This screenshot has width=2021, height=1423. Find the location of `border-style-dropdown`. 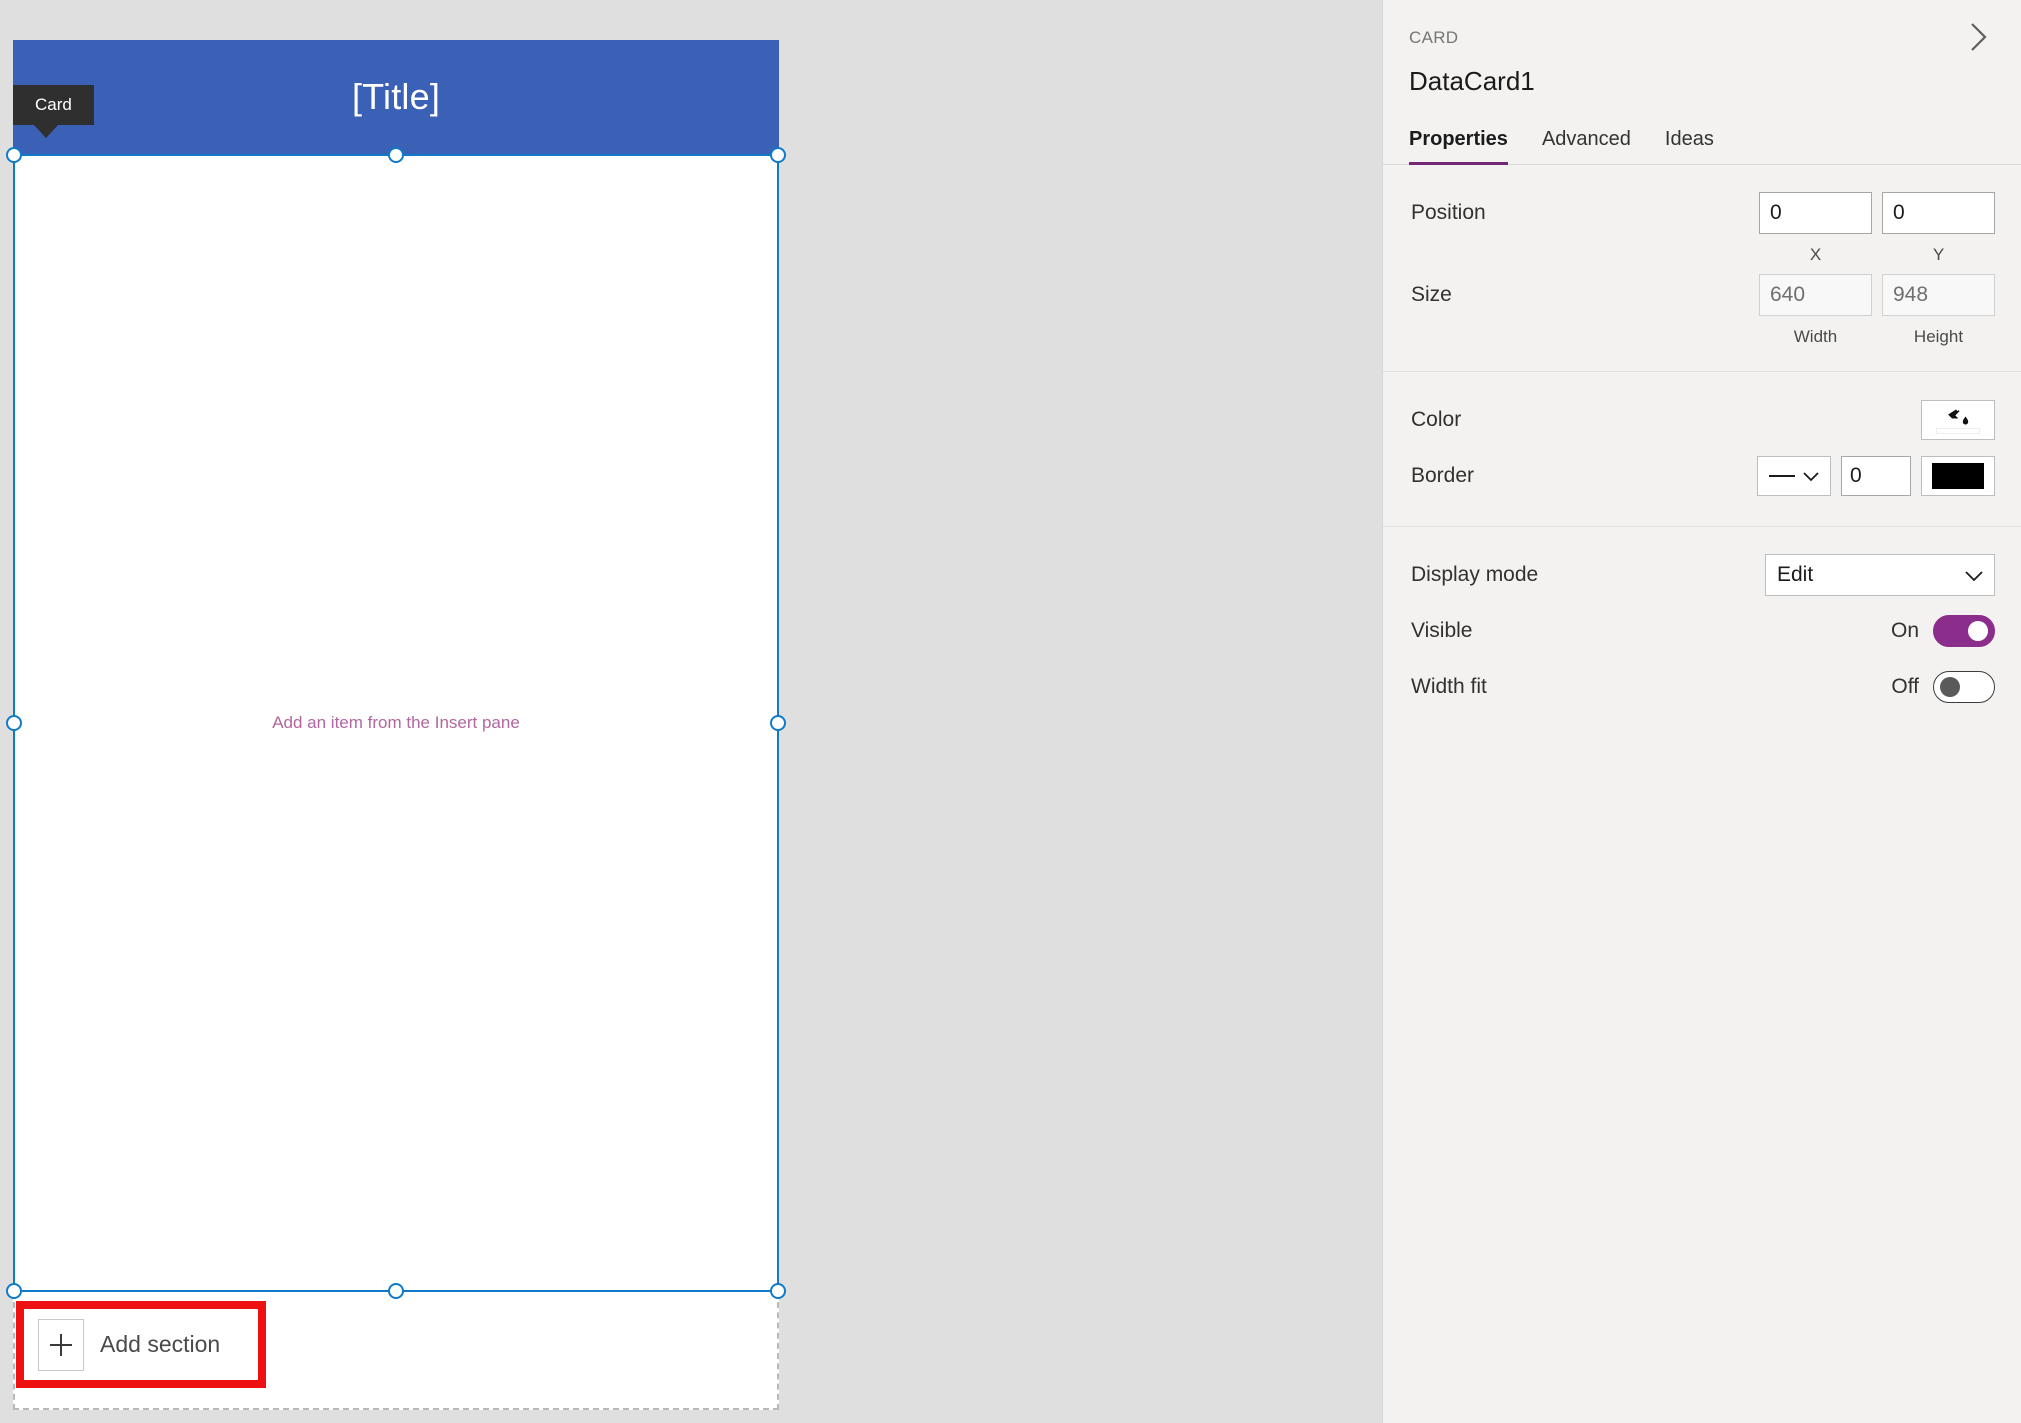

border-style-dropdown is located at coordinates (1794, 476).